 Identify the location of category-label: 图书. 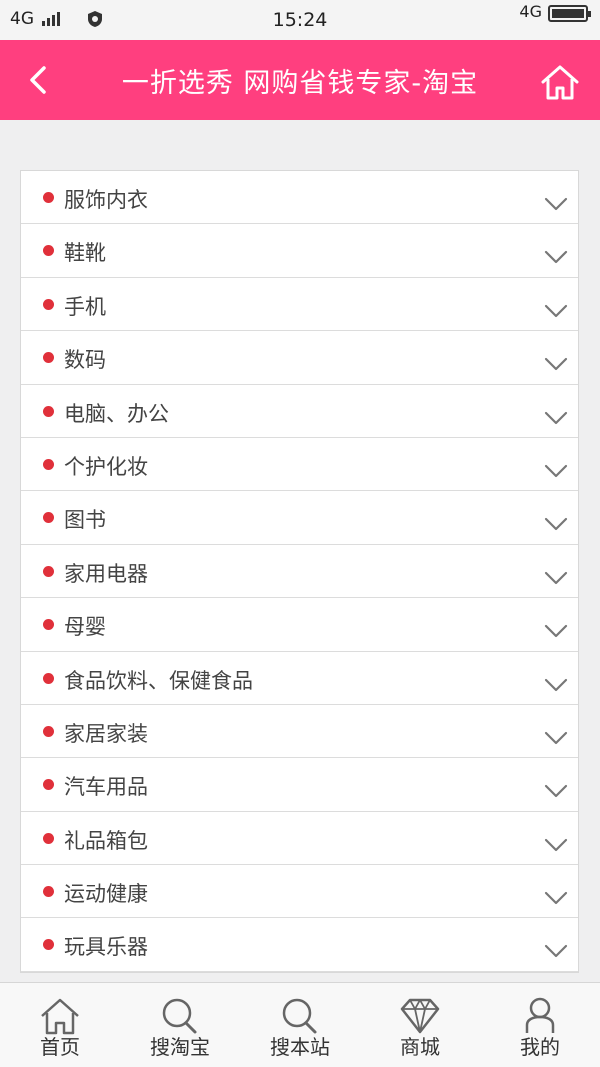
(85, 520).